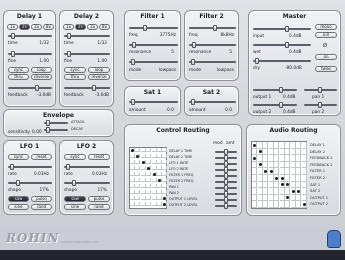  Describe the element at coordinates (48, 123) in the screenshot. I see `envelope-attack-thumb` at that location.